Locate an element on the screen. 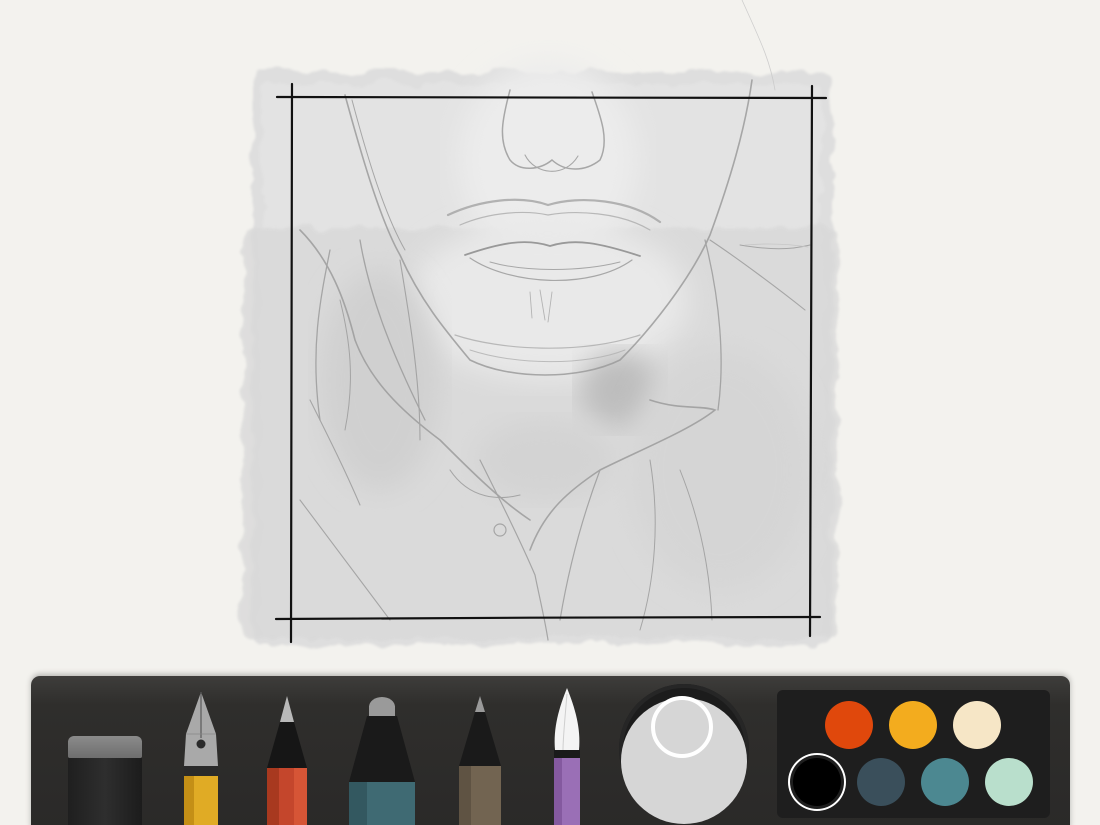 Image resolution: width=1100 pixels, height=825 pixels. eraser-cap is located at coordinates (105, 747).